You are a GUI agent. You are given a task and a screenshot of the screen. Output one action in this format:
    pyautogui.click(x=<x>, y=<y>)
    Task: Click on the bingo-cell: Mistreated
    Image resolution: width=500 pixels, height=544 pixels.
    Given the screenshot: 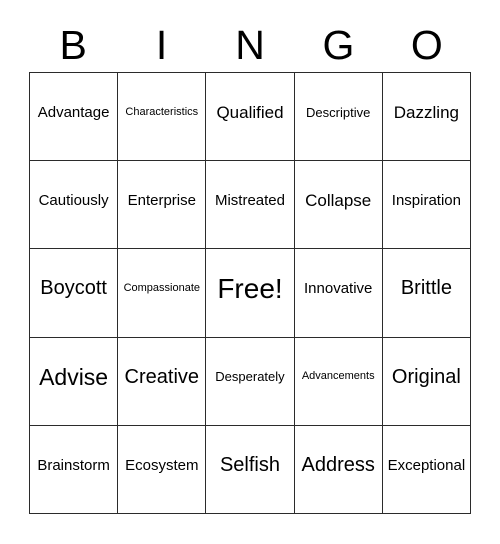 What is the action you would take?
    pyautogui.click(x=250, y=205)
    